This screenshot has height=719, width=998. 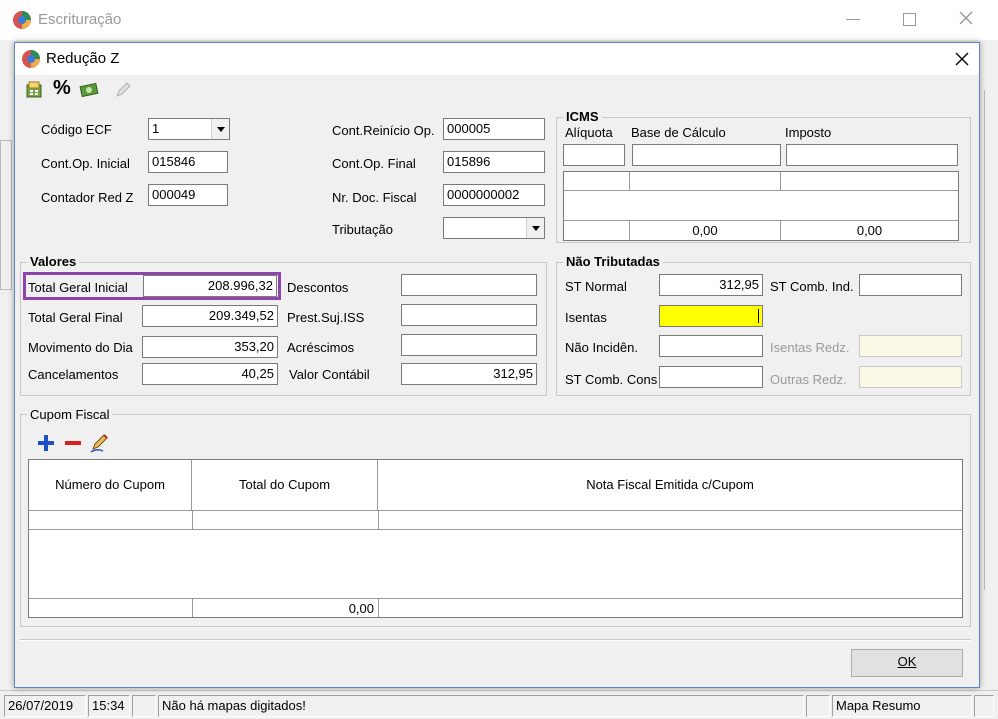 I want to click on cont-op-inicial-field: 015846, so click(x=188, y=162).